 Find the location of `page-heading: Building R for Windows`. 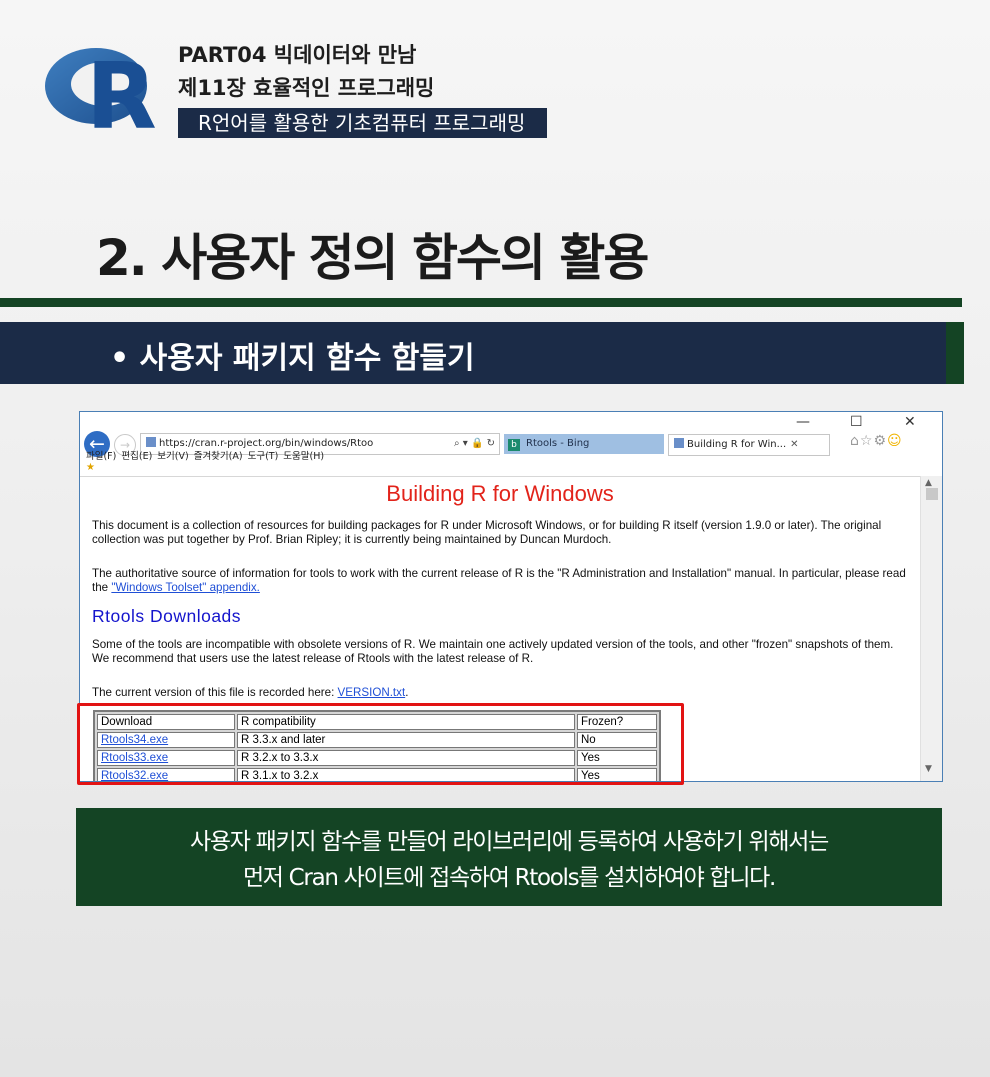

page-heading: Building R for Windows is located at coordinates (500, 493).